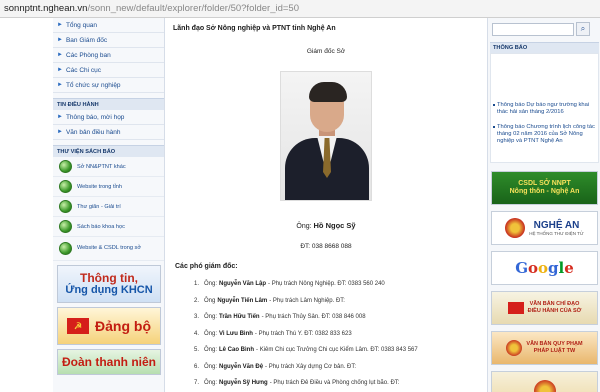 This screenshot has width=600, height=392. Describe the element at coordinates (326, 246) in the screenshot. I see `director-phone: ĐT: 038 8668 088` at that location.